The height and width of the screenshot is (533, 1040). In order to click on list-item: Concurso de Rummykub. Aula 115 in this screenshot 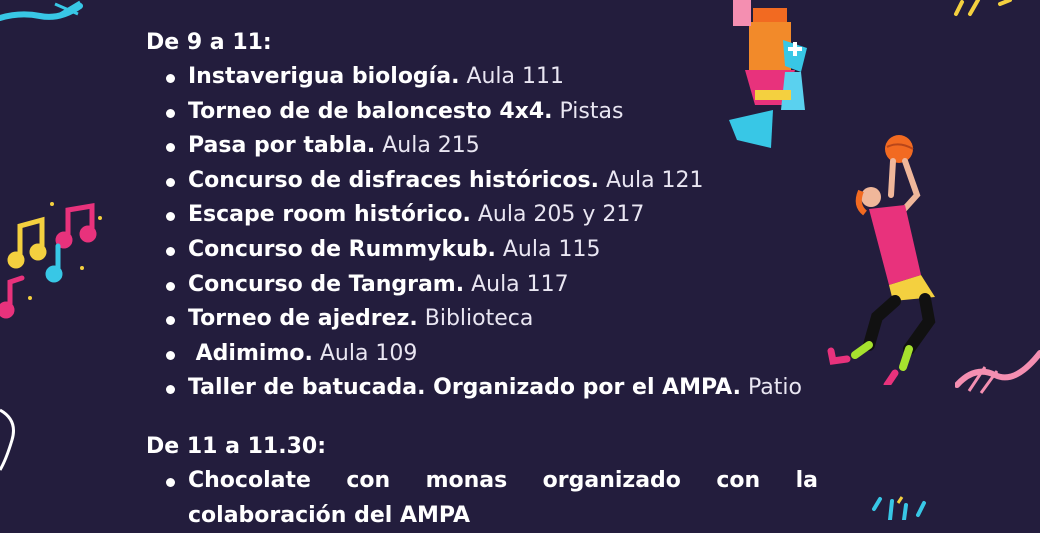, I will do `click(505, 250)`.